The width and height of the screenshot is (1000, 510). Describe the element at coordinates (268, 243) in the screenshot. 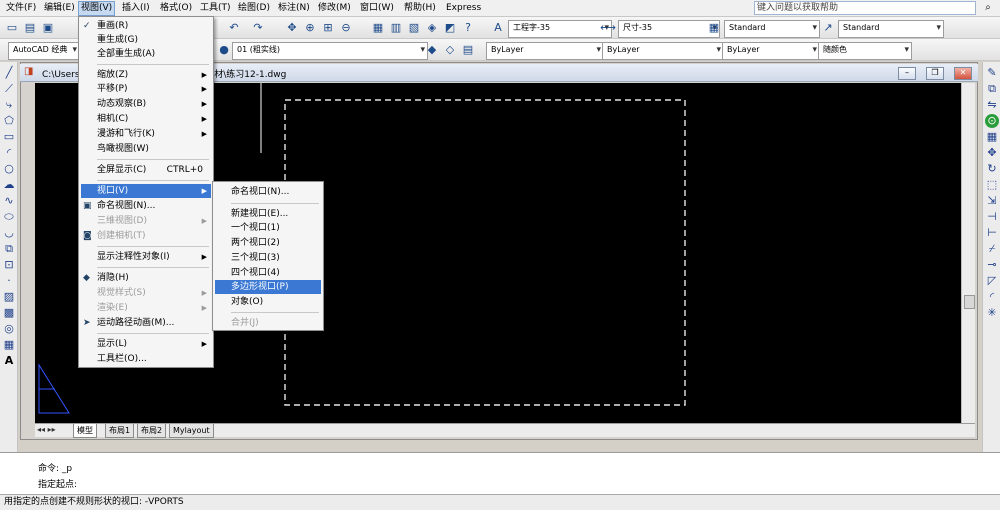

I see `viewports-item-two: 两个视口(2)` at that location.